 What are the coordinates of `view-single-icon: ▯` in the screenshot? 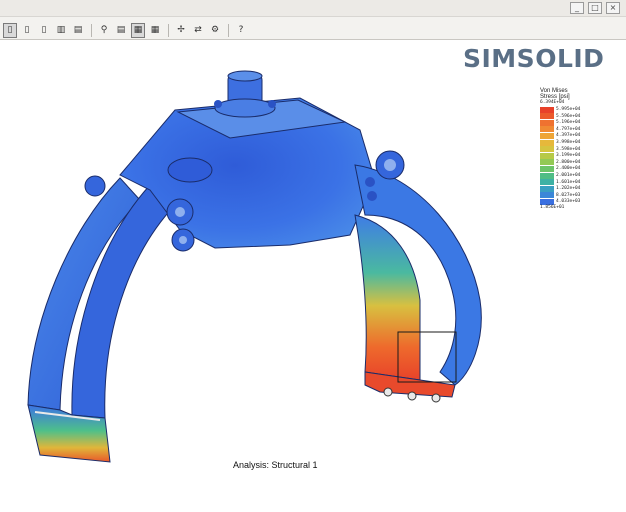 It's located at (10, 30).